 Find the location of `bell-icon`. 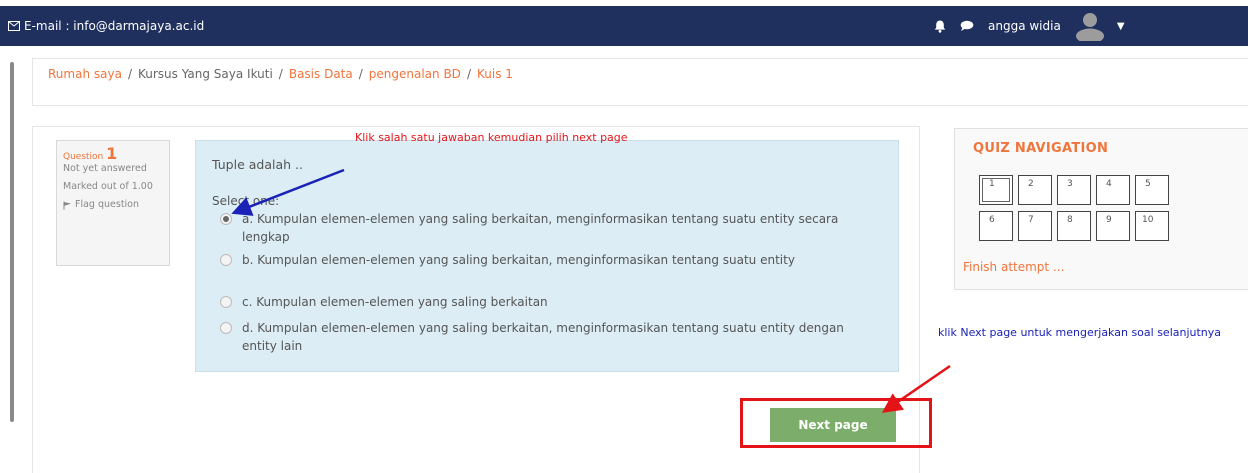

bell-icon is located at coordinates (940, 26).